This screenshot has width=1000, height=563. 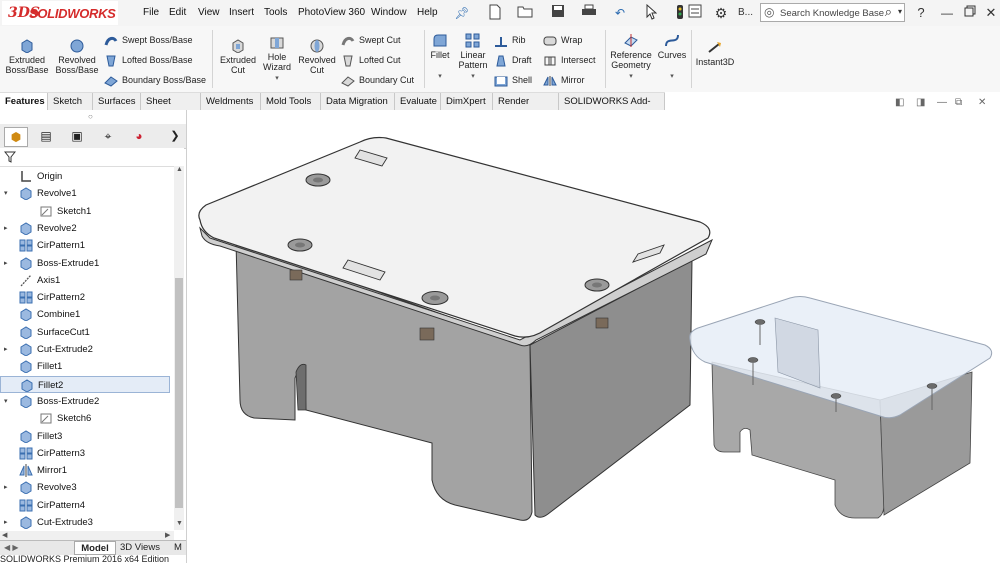 I want to click on tree-item-boss-extrude2: ▾ Boss-Extrude2, so click(x=85, y=401).